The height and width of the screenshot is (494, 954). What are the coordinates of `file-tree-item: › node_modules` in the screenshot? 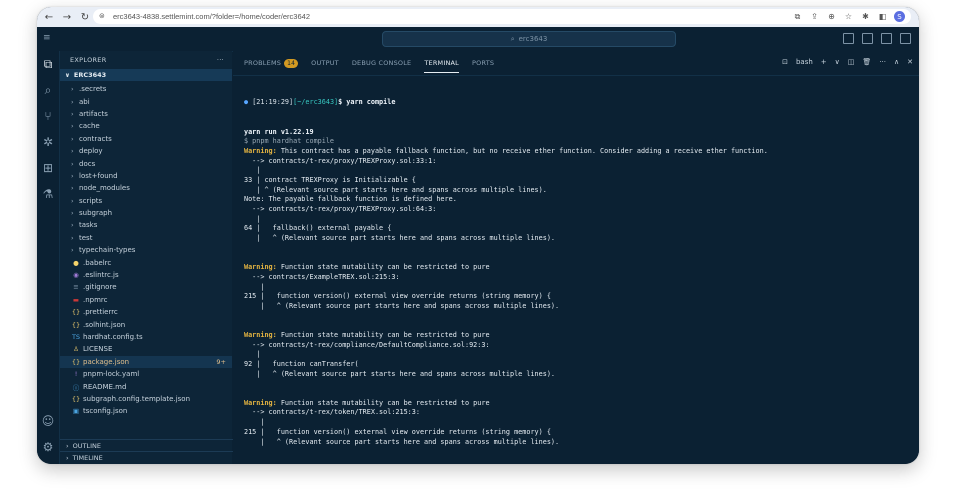 It's located at (146, 188).